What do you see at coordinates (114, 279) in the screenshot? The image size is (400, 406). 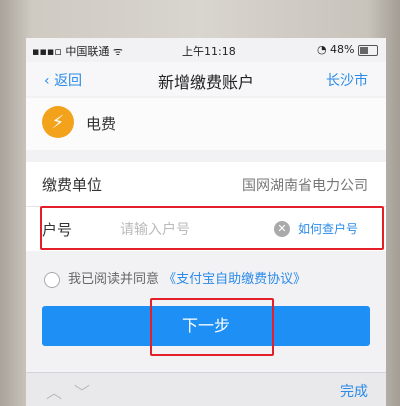 I see `agreement-text: 我已阅读并同意` at bounding box center [114, 279].